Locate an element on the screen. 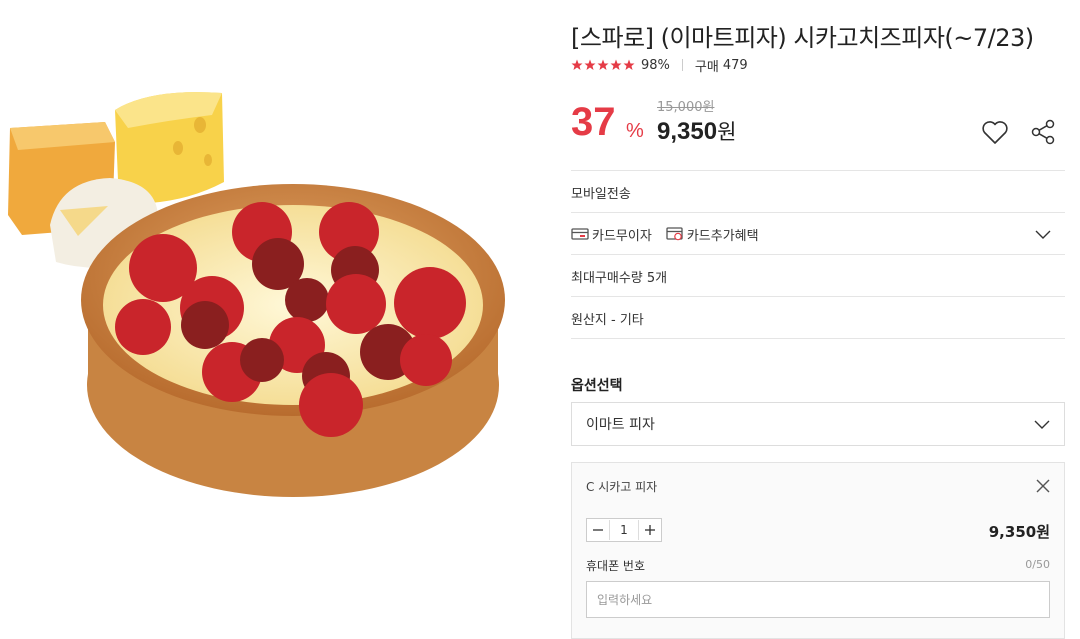 The height and width of the screenshot is (639, 1080). credit-card-icon is located at coordinates (580, 234).